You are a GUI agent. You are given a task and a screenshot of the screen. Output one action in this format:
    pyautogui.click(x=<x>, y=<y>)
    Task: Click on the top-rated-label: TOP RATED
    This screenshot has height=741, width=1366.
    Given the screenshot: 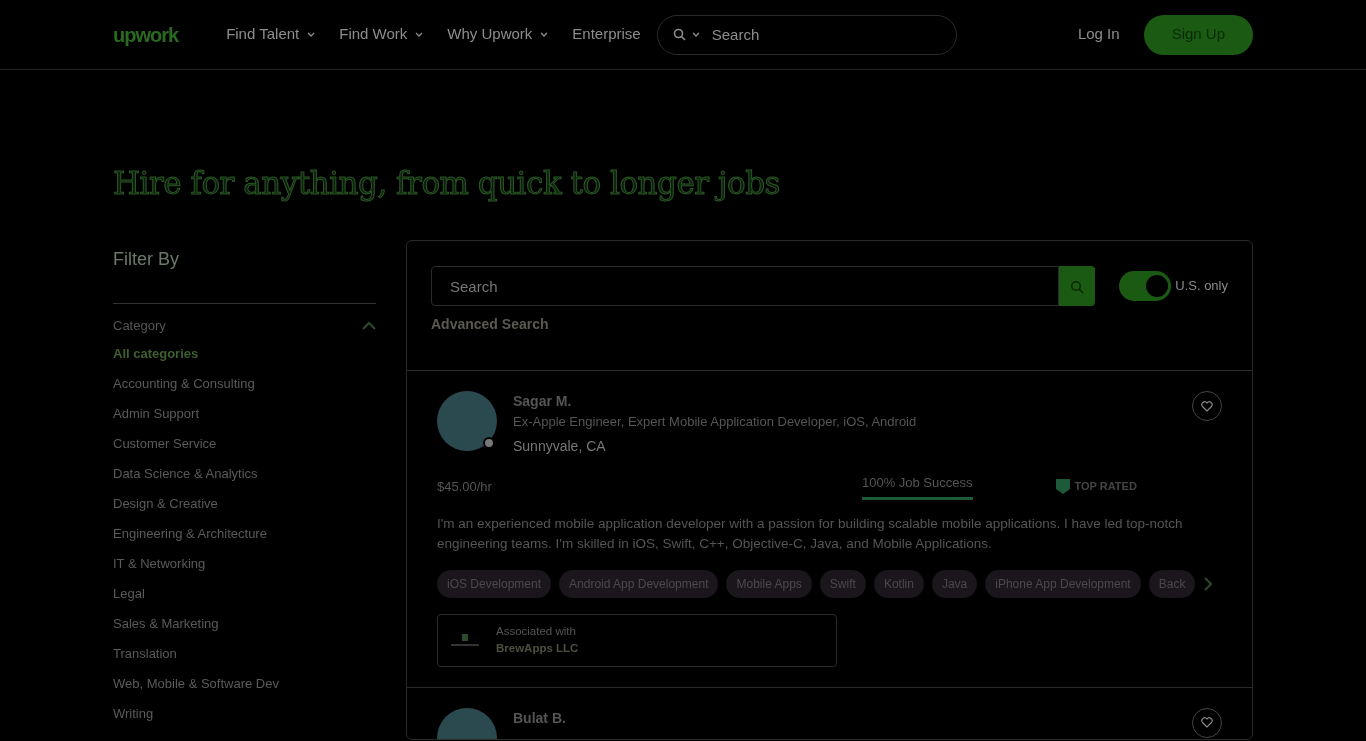 What is the action you would take?
    pyautogui.click(x=1105, y=487)
    